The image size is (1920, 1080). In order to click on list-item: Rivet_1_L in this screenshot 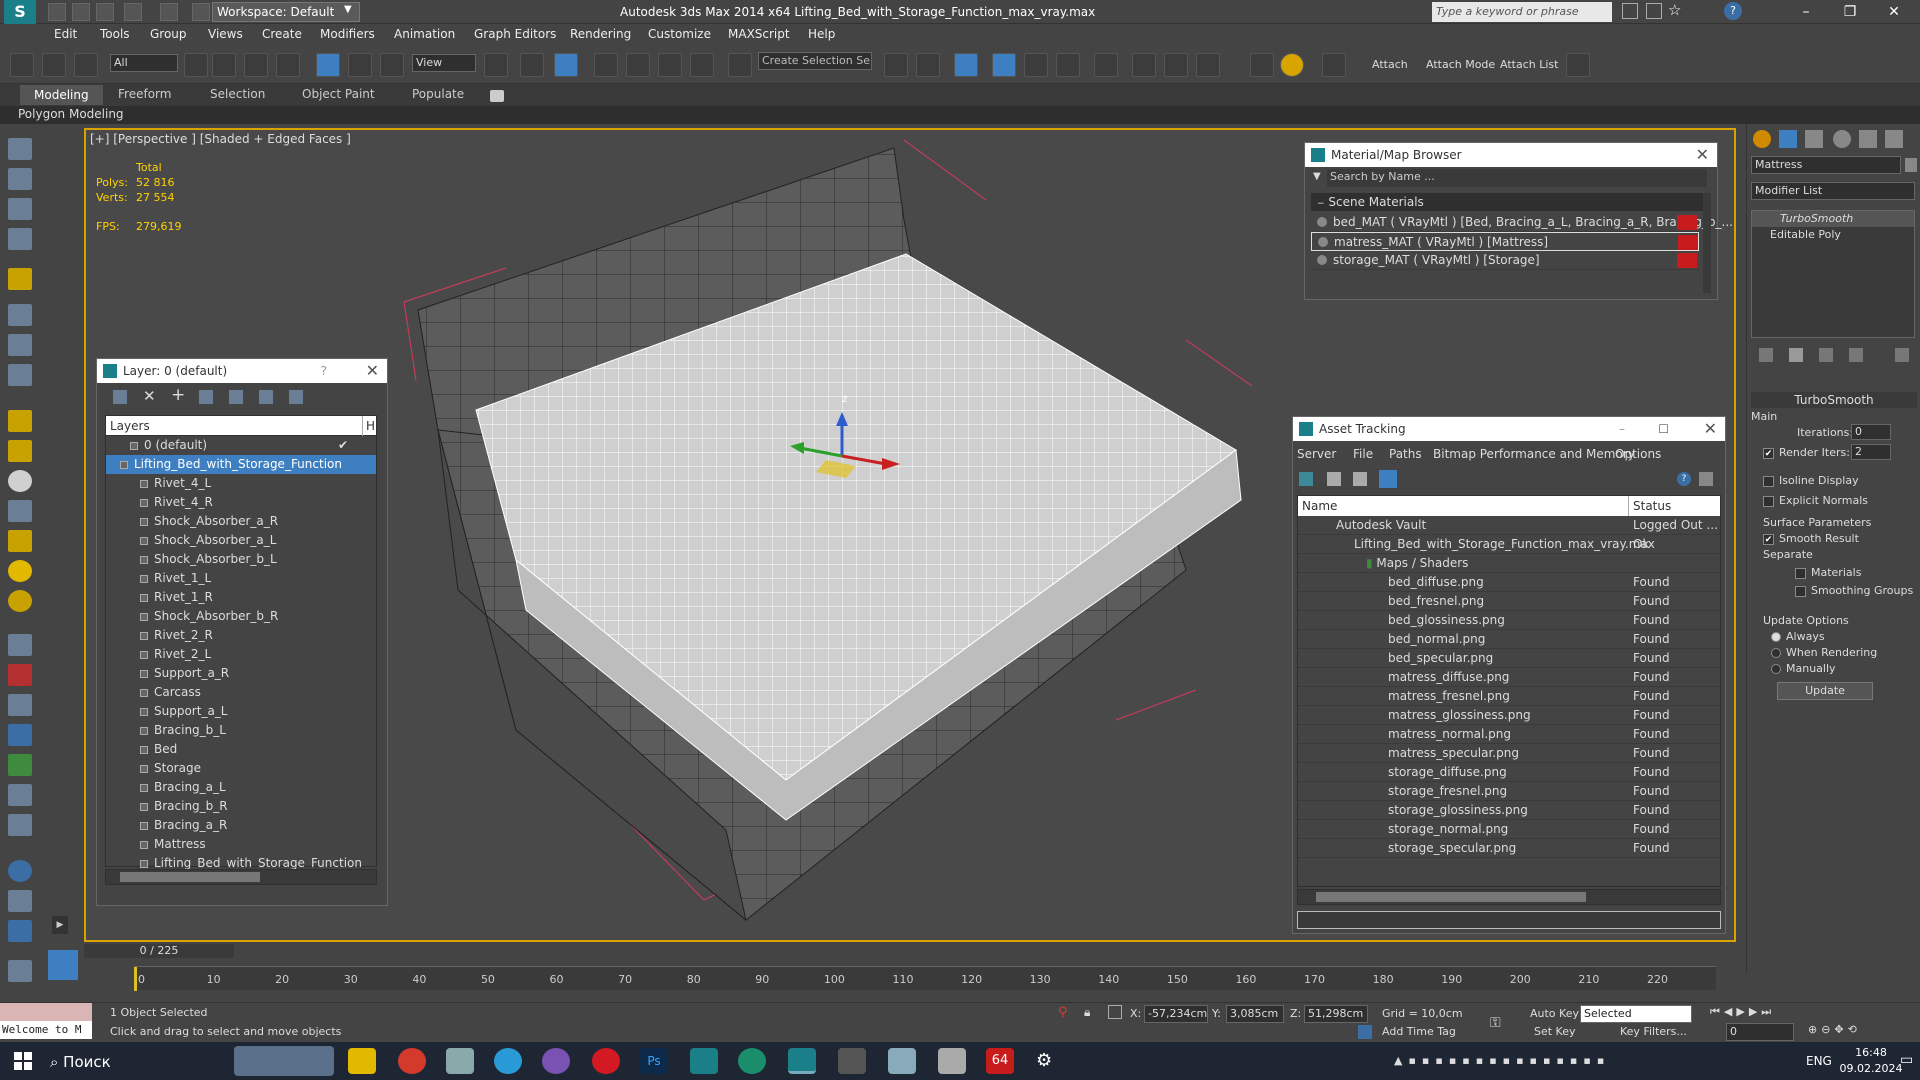, I will do `click(241, 578)`.